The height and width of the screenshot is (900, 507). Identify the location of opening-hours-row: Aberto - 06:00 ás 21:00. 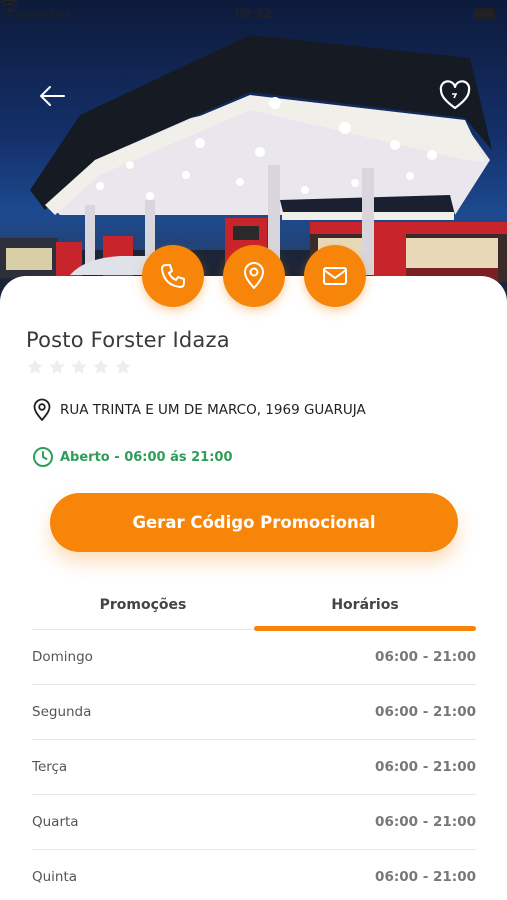
(132, 457).